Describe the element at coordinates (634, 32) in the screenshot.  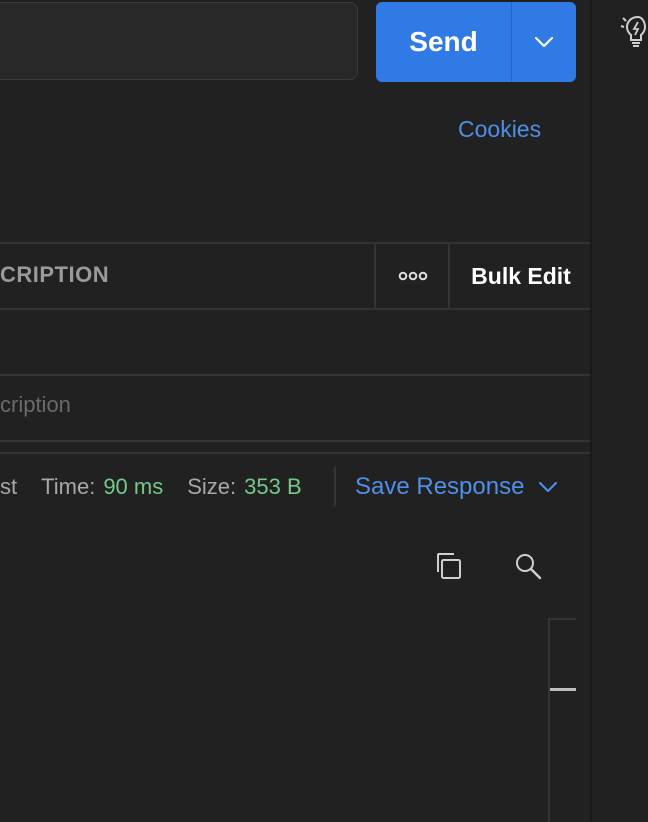
I see `lightbulb-icon` at that location.